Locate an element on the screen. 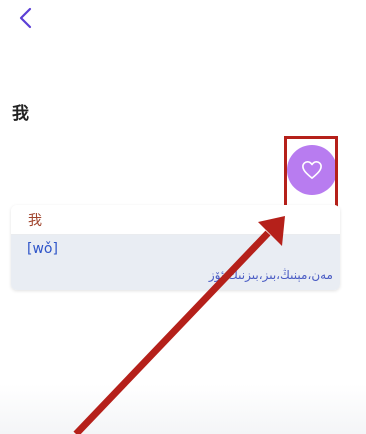 Image resolution: width=366 pixels, height=434 pixels. back-button is located at coordinates (26, 18).